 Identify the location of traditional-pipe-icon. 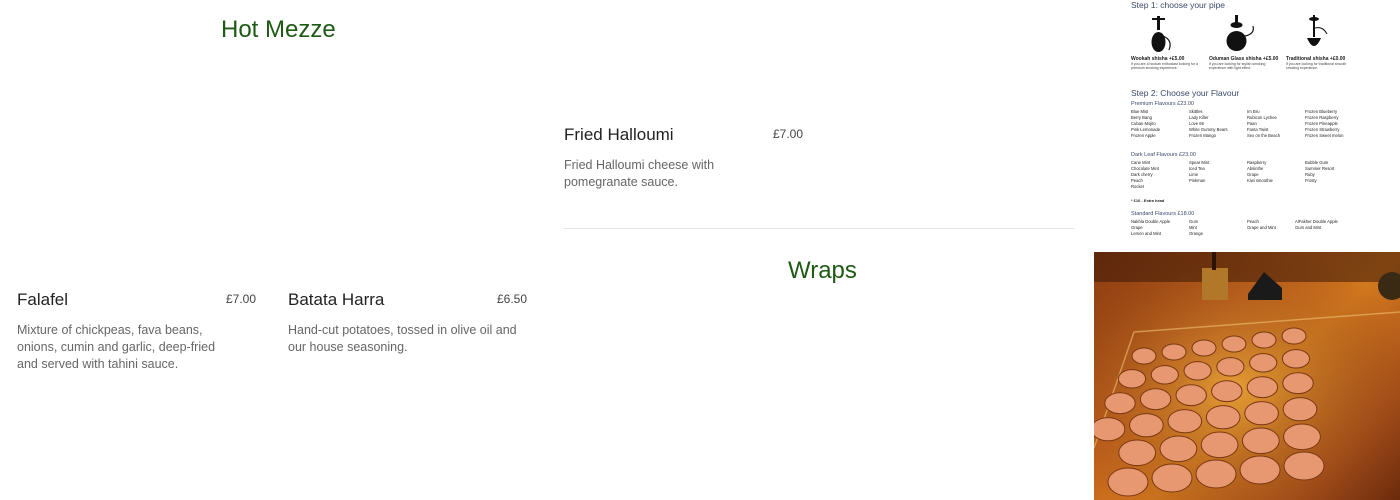
(1317, 30).